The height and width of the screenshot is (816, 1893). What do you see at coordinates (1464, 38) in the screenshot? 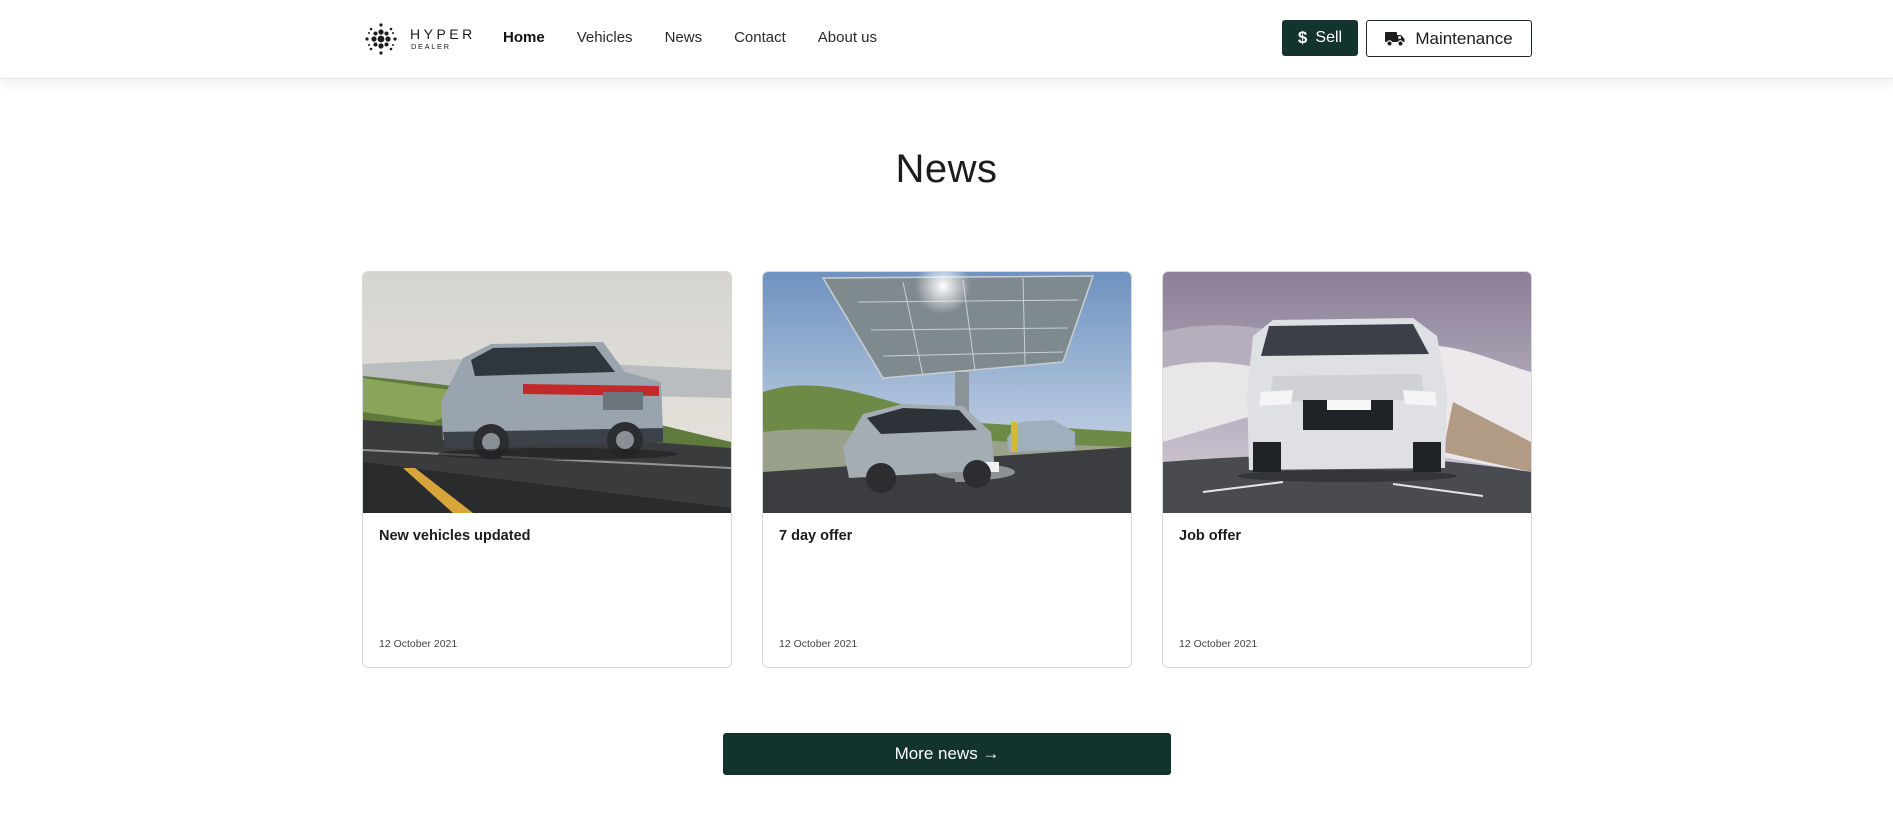
I see `maintenance-button-label: Maintenance` at bounding box center [1464, 38].